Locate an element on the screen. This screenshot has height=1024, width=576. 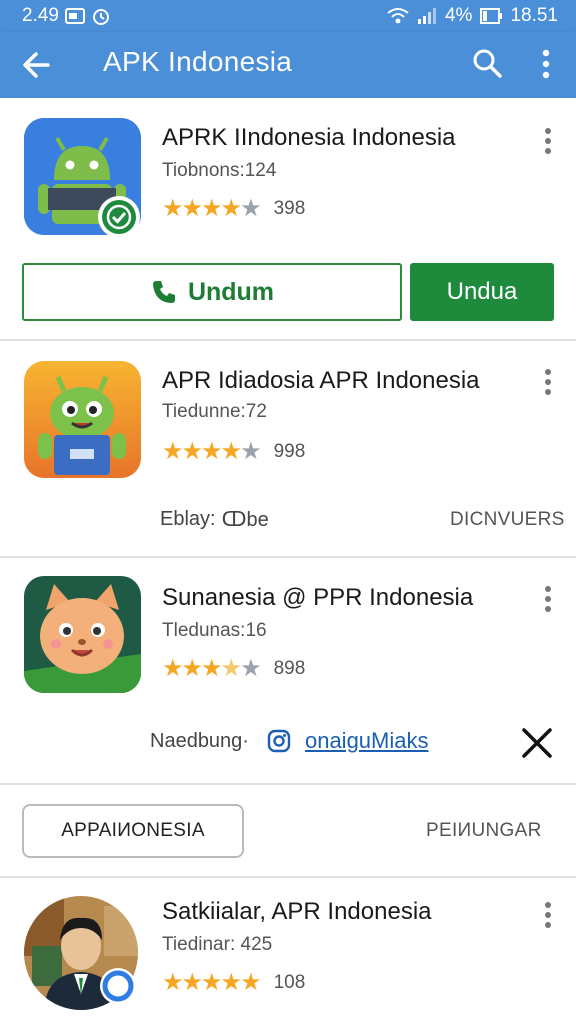
app-subtitle: Tiobnons:124 is located at coordinates (219, 170).